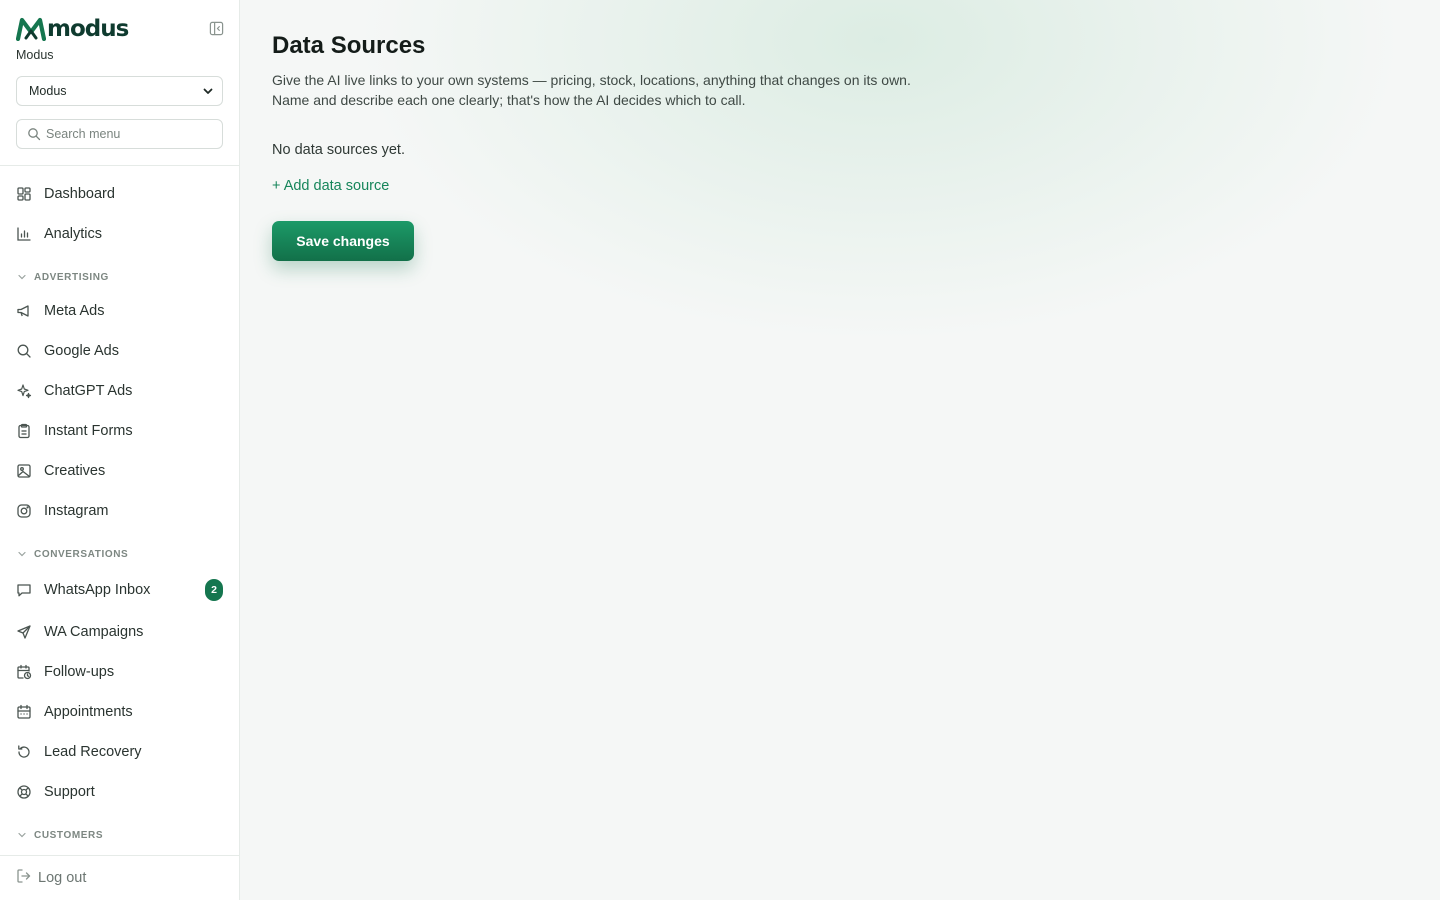 The image size is (1440, 900). I want to click on nav-label: Instagram, so click(76, 511).